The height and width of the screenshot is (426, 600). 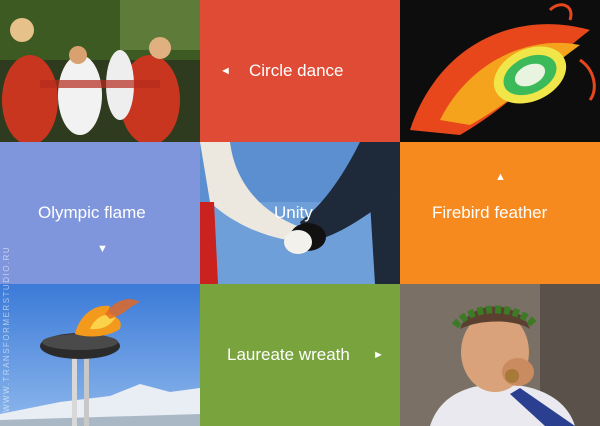 I want to click on firebird-feather-label: Firebird feather, so click(x=490, y=212).